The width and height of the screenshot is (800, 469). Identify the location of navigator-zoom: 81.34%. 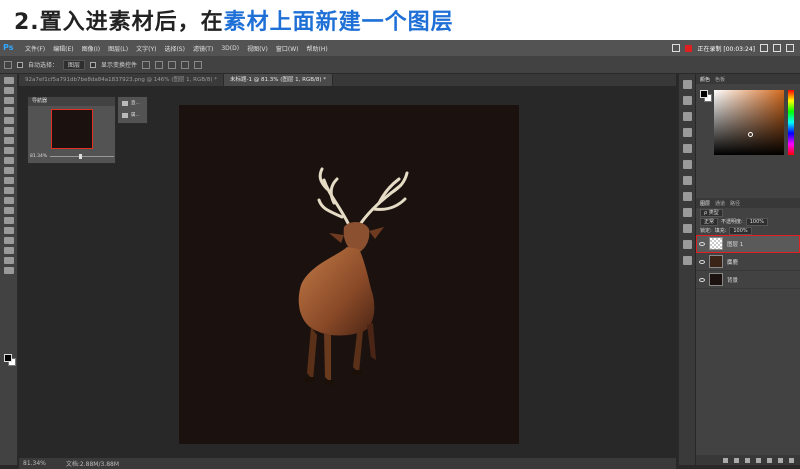
(38, 156).